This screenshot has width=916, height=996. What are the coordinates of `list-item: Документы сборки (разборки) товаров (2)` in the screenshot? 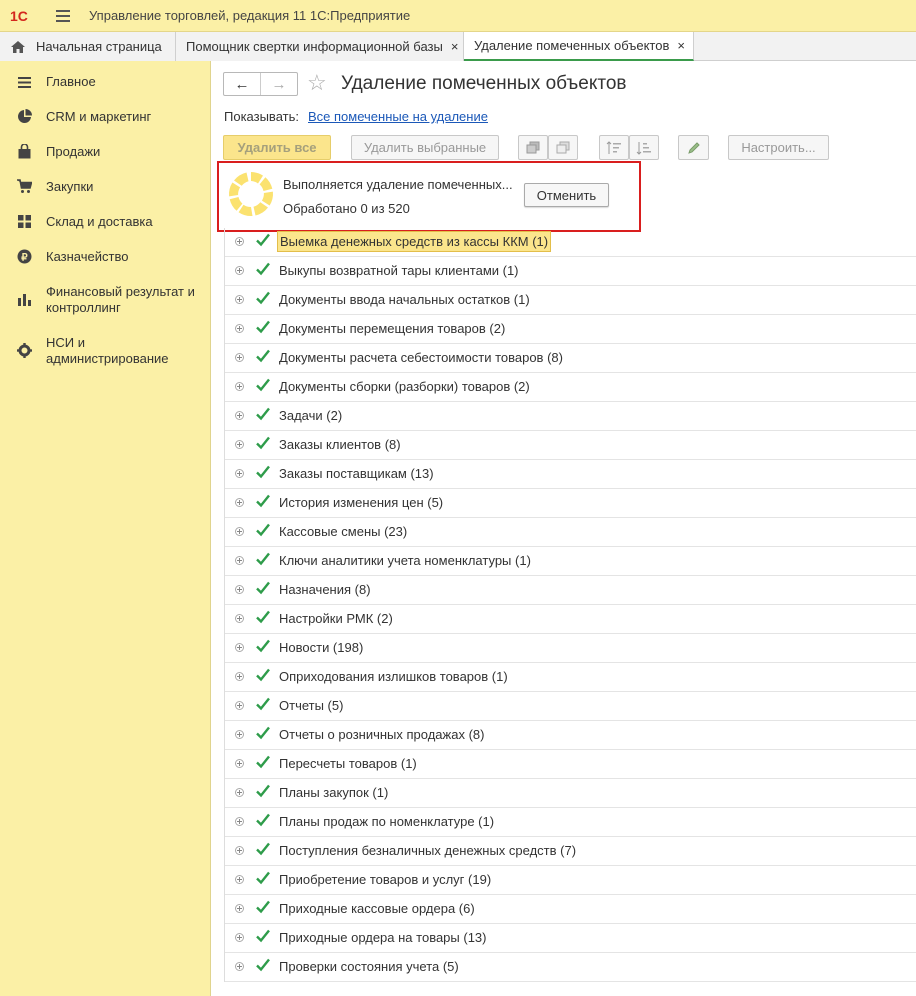 It's located at (570, 387).